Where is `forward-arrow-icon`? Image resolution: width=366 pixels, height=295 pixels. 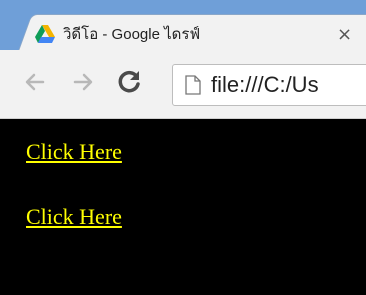 forward-arrow-icon is located at coordinates (83, 82).